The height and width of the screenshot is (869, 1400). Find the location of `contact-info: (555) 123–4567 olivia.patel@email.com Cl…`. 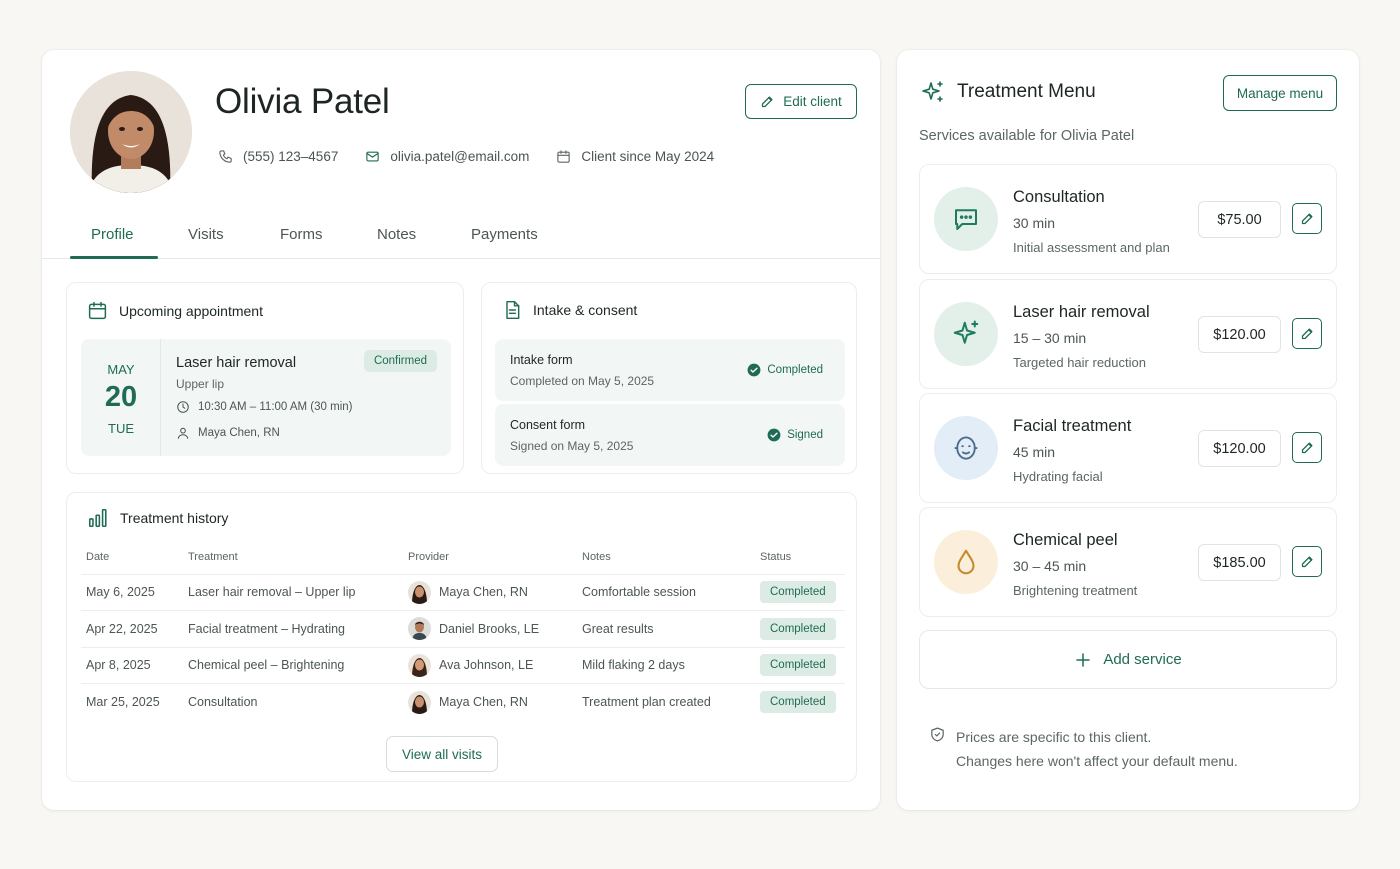

contact-info: (555) 123–4567 olivia.patel@email.com Cl… is located at coordinates (479, 156).